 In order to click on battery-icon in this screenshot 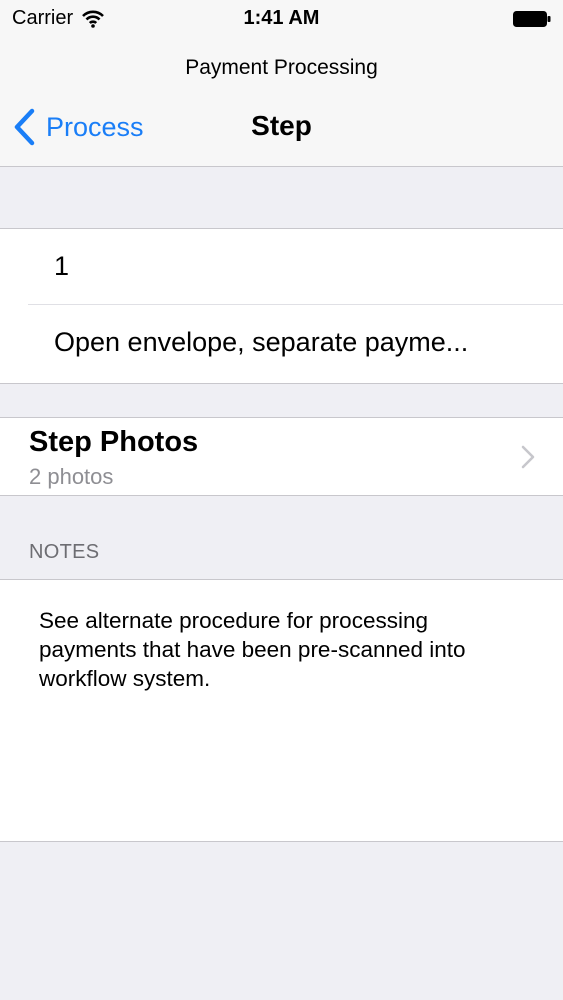, I will do `click(532, 19)`.